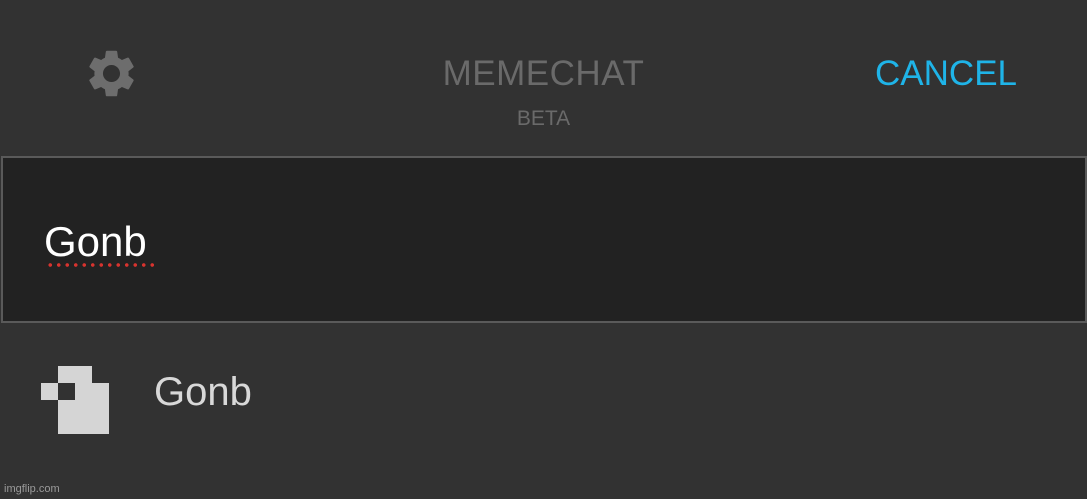  I want to click on spellcheck-underline, so click(100, 265).